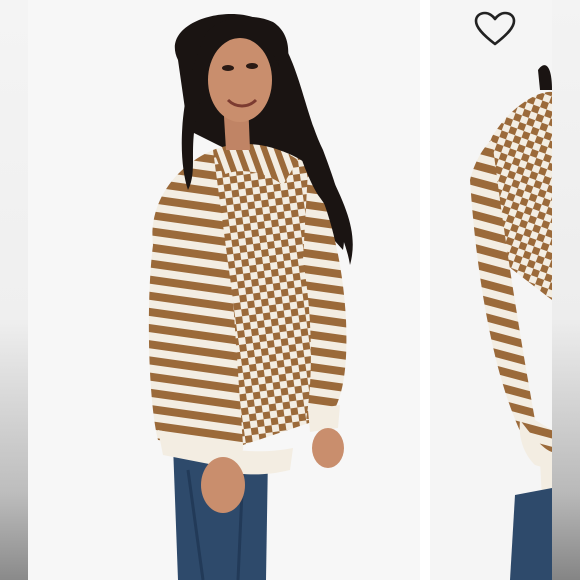  I want to click on back-view-photo, so click(511, 322).